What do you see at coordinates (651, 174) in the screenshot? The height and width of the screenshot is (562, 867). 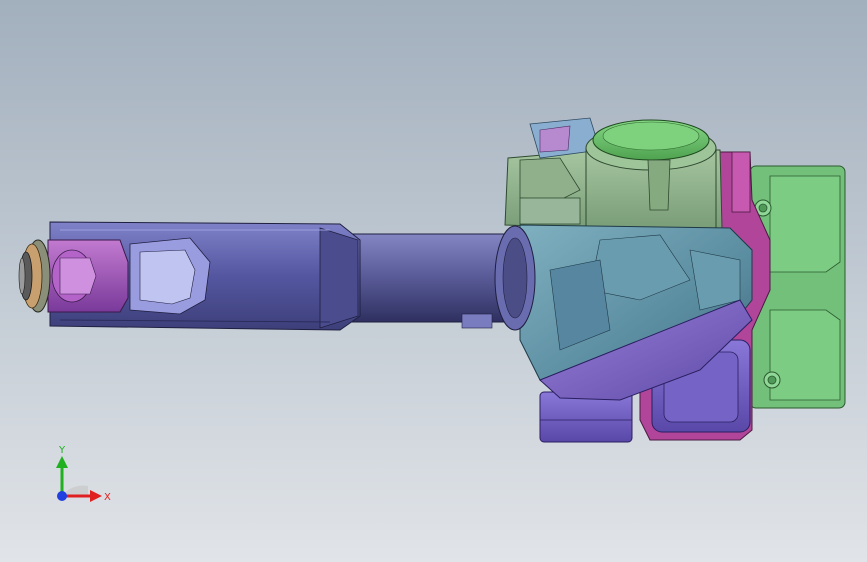 I see `motor-cap` at bounding box center [651, 174].